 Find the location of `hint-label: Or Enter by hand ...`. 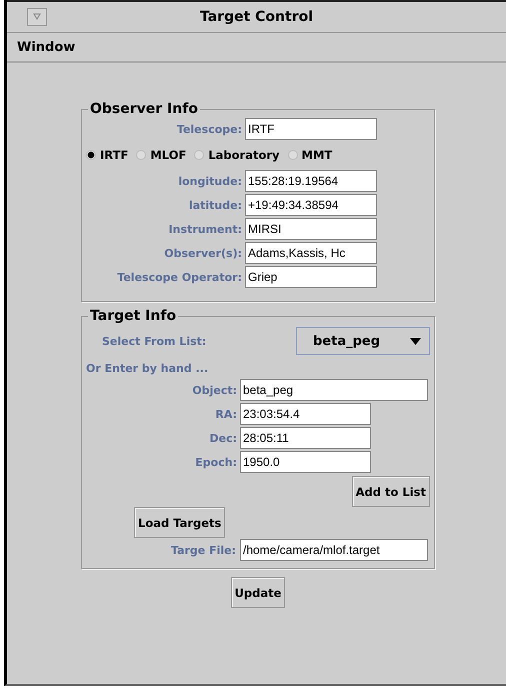

hint-label: Or Enter by hand ... is located at coordinates (147, 368).